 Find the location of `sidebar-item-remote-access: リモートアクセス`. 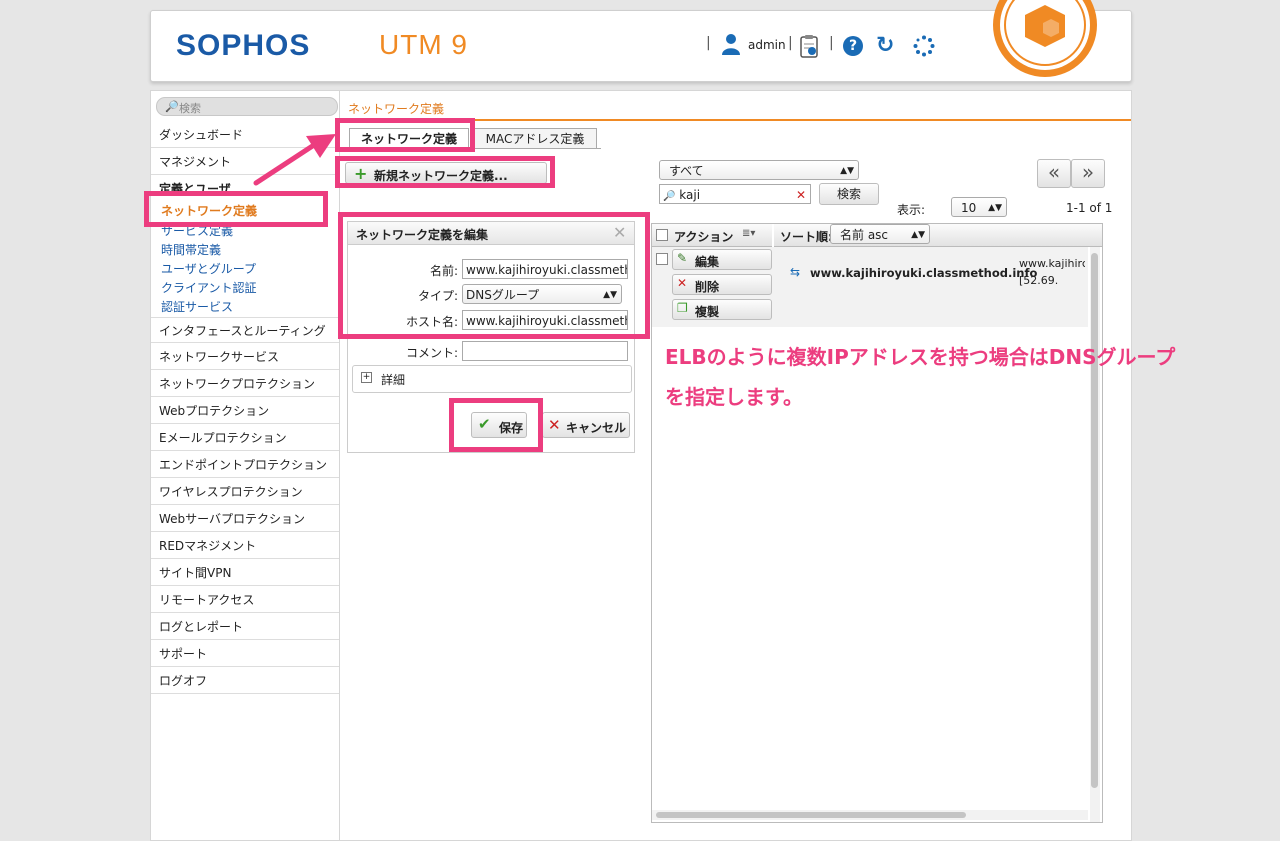

sidebar-item-remote-access: リモートアクセス is located at coordinates (245, 600).